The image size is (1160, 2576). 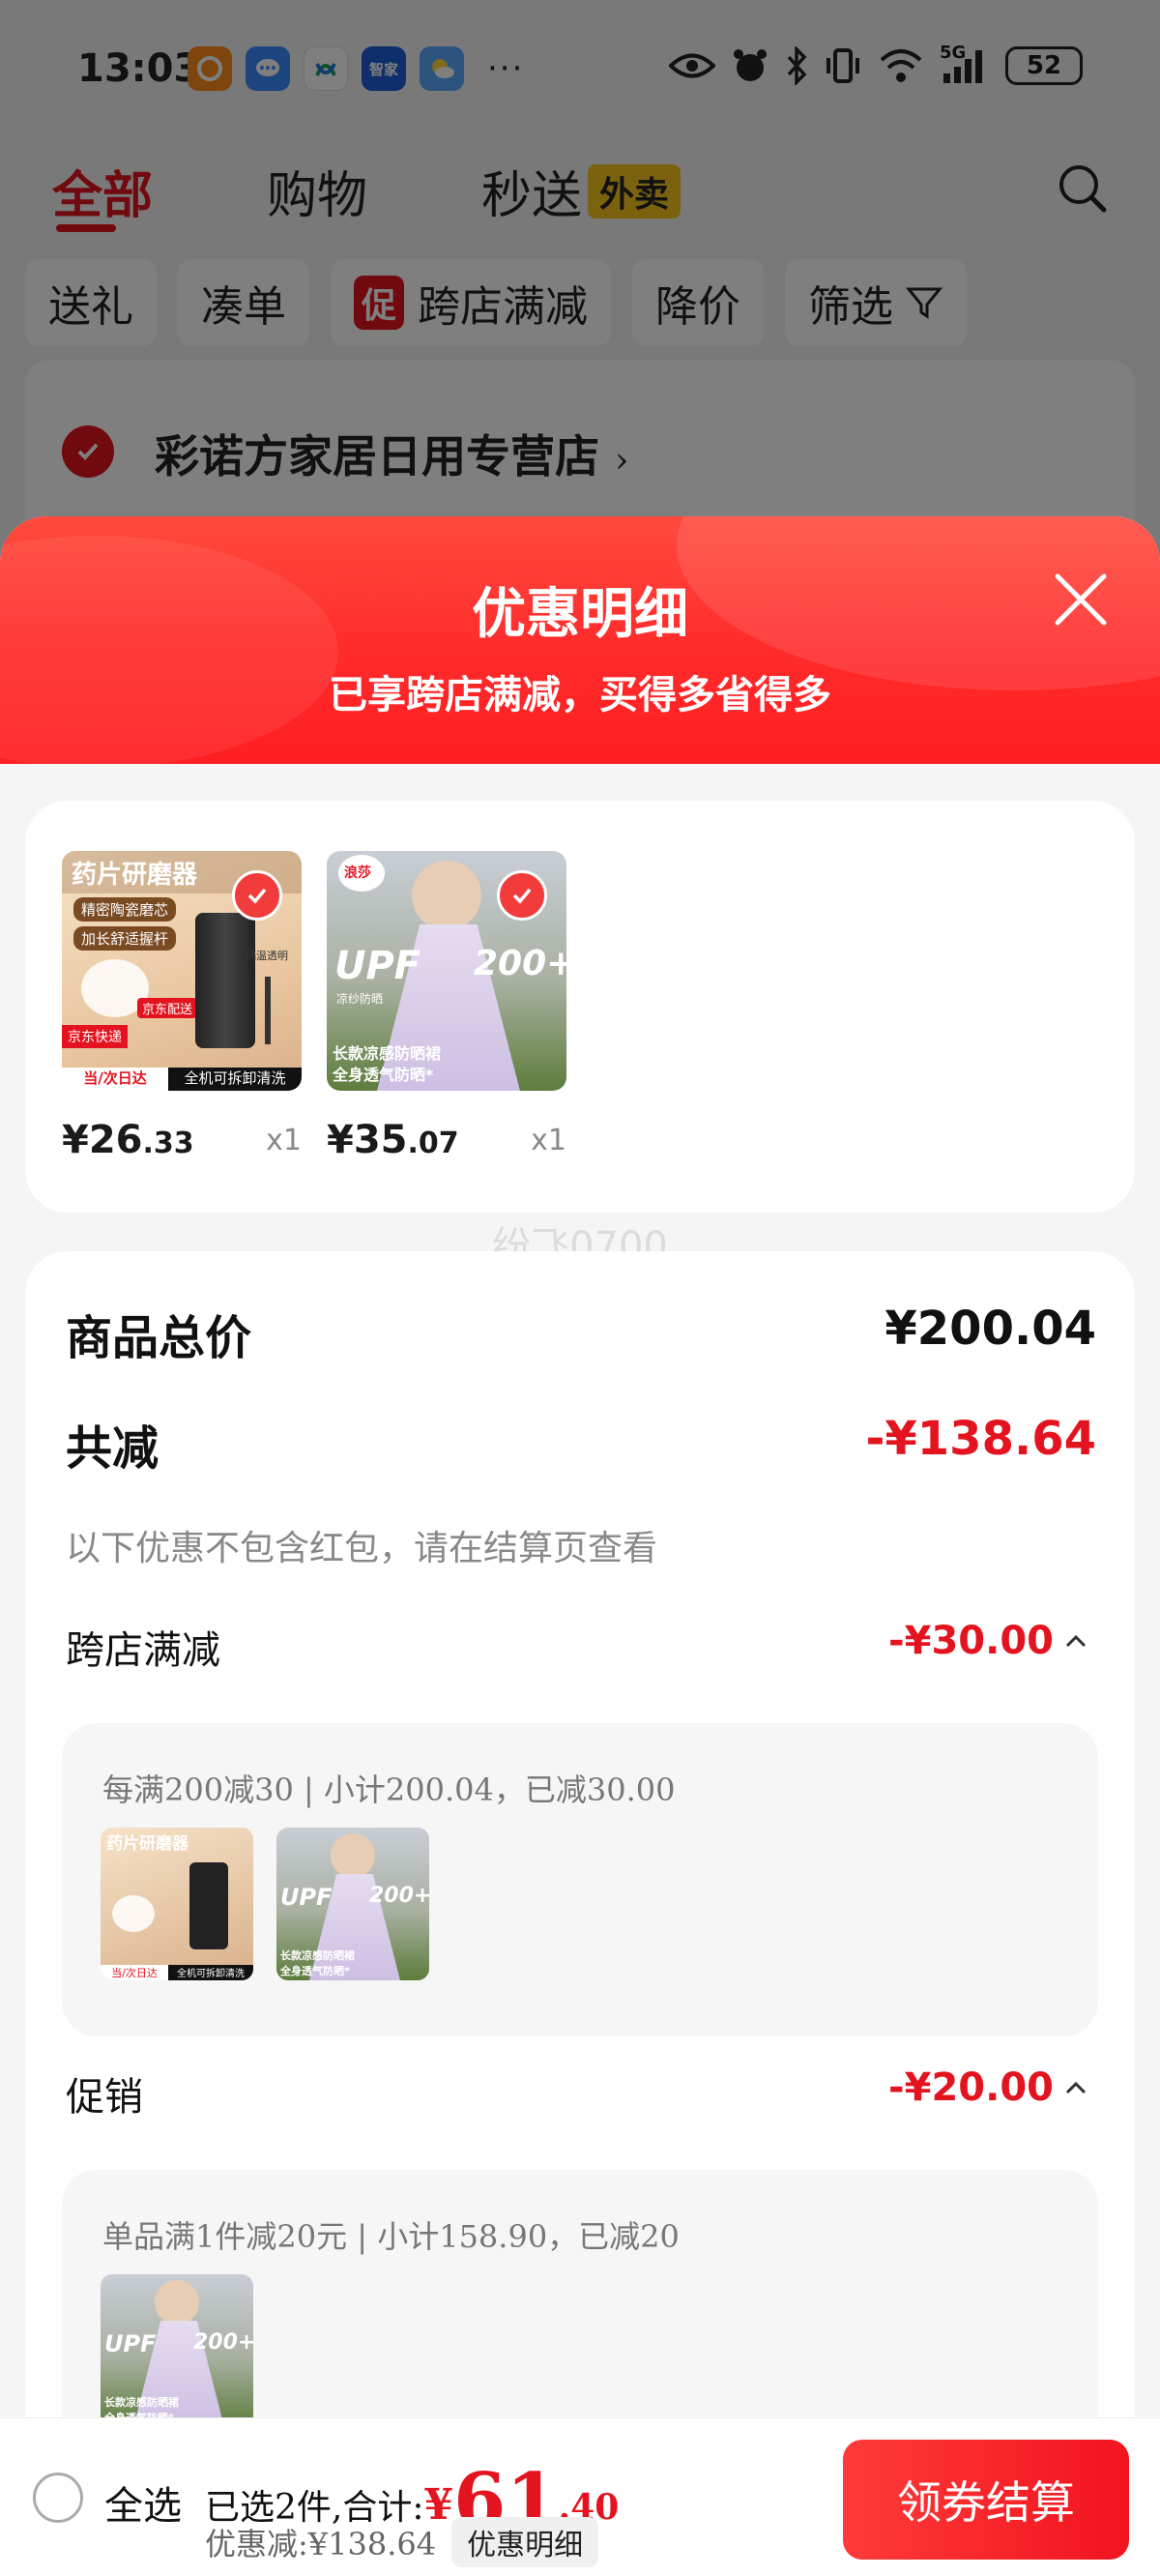 What do you see at coordinates (159, 1338) in the screenshot?
I see `total-price-label: 商品总价` at bounding box center [159, 1338].